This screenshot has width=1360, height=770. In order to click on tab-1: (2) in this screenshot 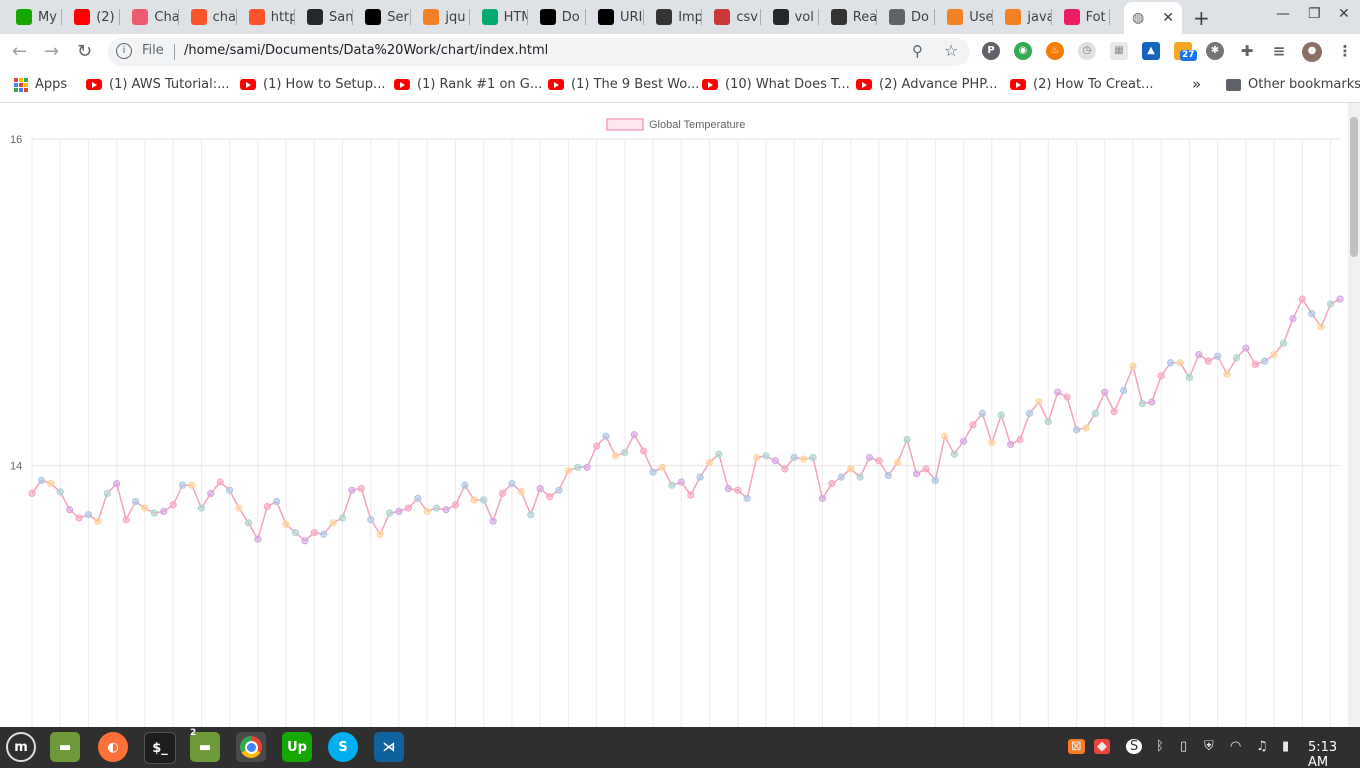, I will do `click(93, 17)`.